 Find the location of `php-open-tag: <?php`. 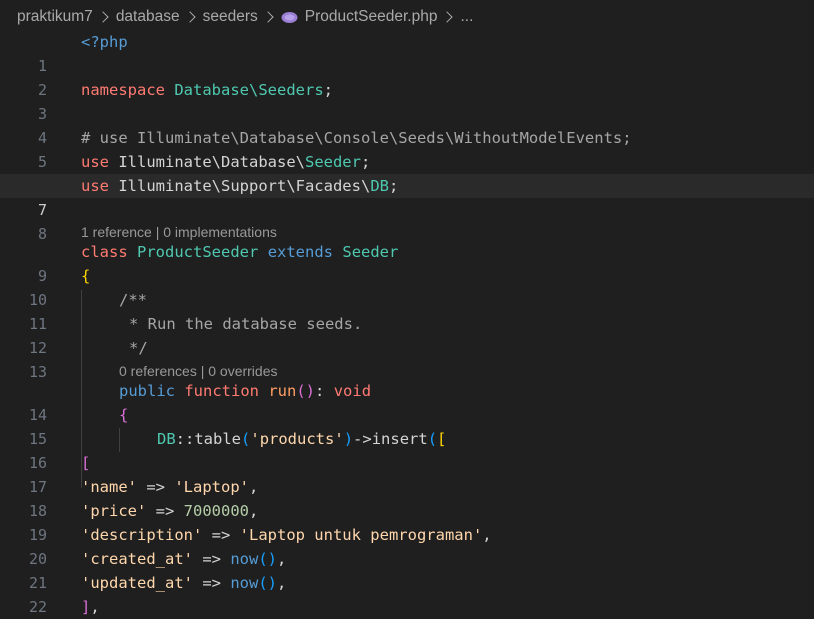

php-open-tag: <?php is located at coordinates (104, 42).